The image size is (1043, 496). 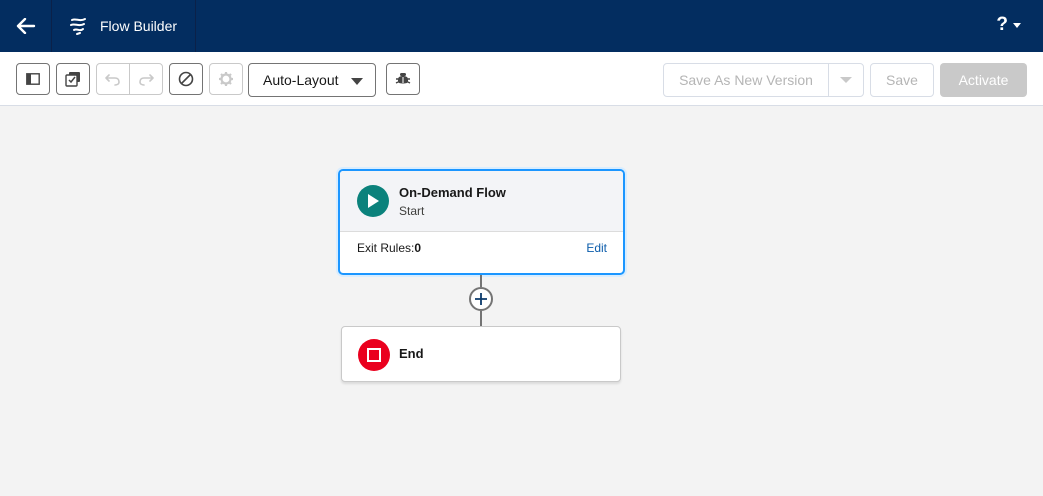 I want to click on back-button, so click(x=26, y=26).